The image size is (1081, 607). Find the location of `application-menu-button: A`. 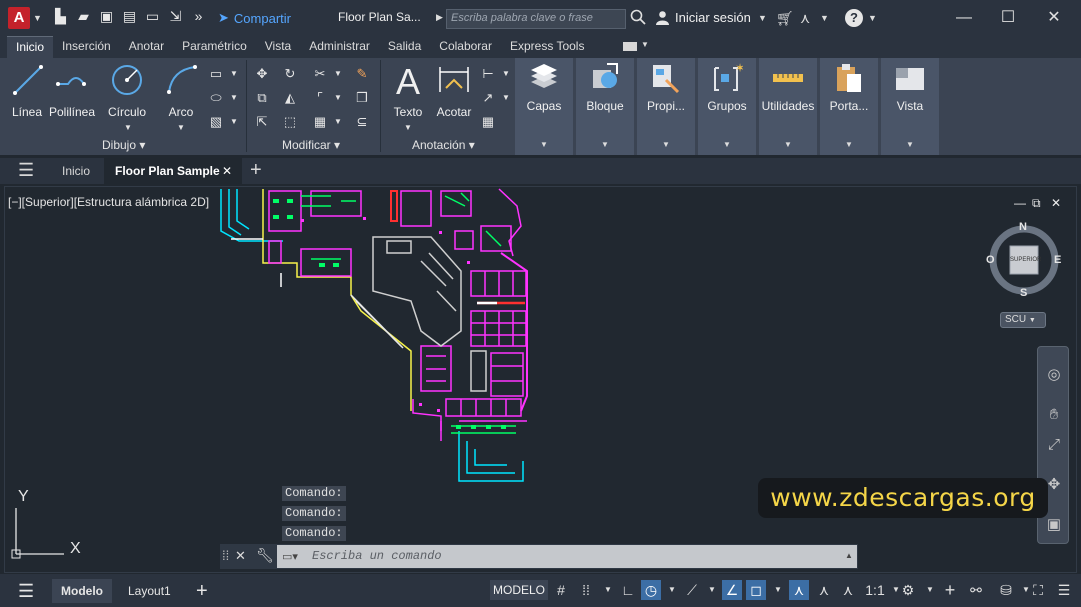

application-menu-button: A is located at coordinates (19, 18).